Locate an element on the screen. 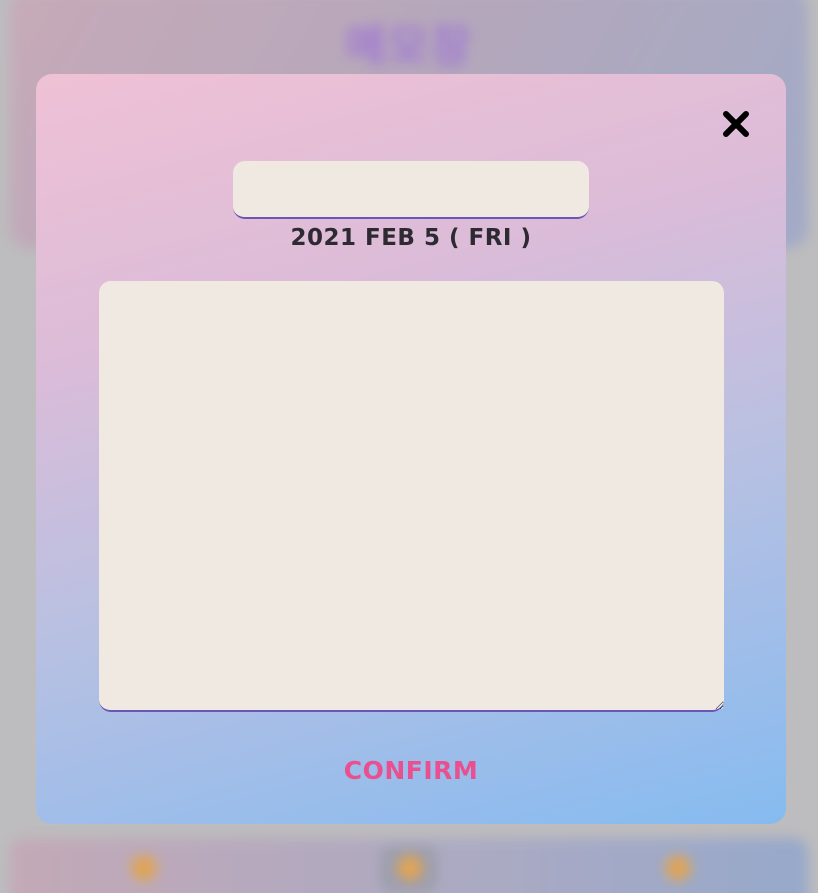 The image size is (818, 893). close-icon is located at coordinates (736, 124).